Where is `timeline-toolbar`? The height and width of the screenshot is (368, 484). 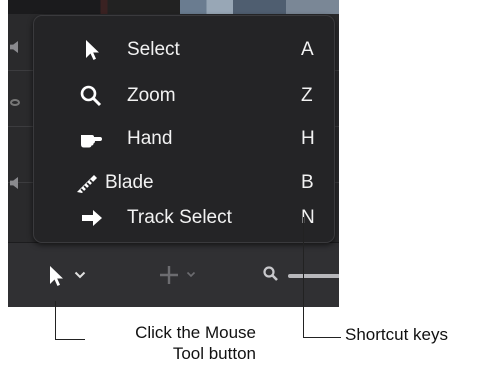 timeline-toolbar is located at coordinates (173, 274).